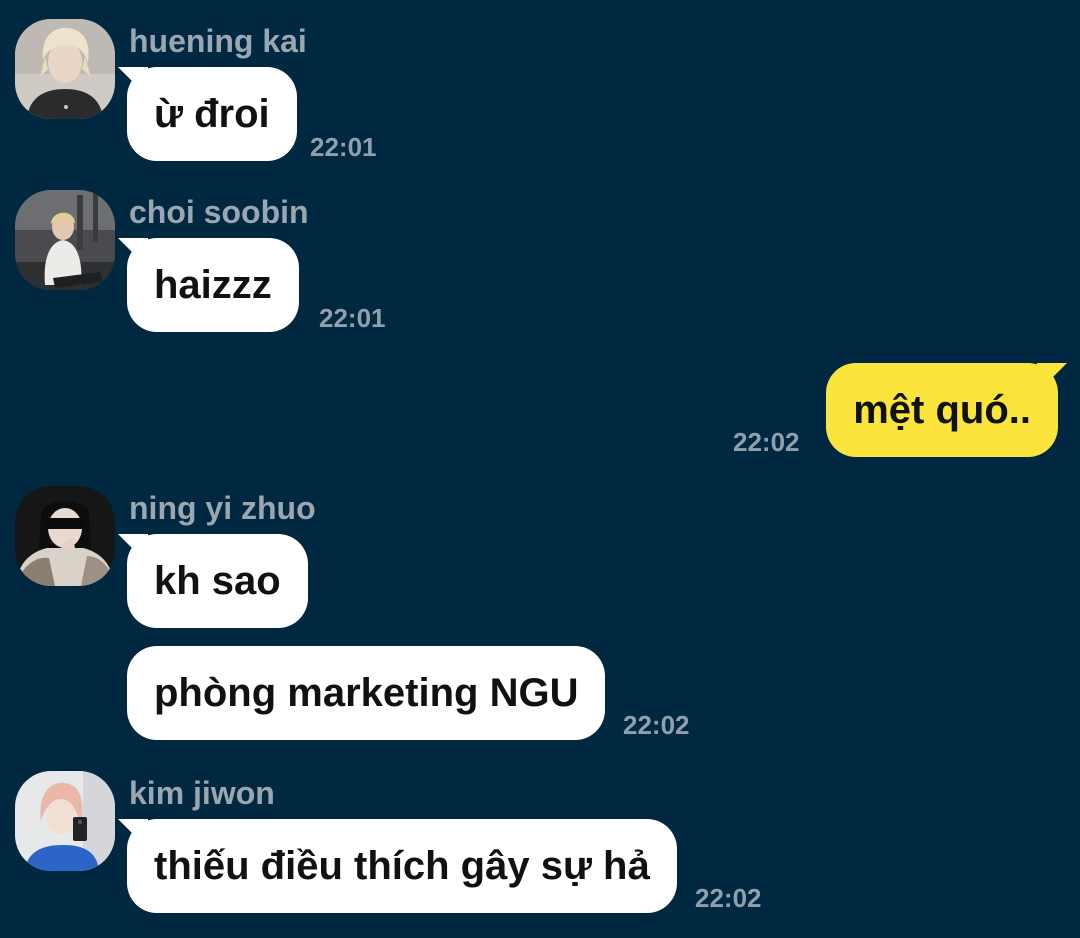  I want to click on sender-name: choi soobin, so click(219, 212).